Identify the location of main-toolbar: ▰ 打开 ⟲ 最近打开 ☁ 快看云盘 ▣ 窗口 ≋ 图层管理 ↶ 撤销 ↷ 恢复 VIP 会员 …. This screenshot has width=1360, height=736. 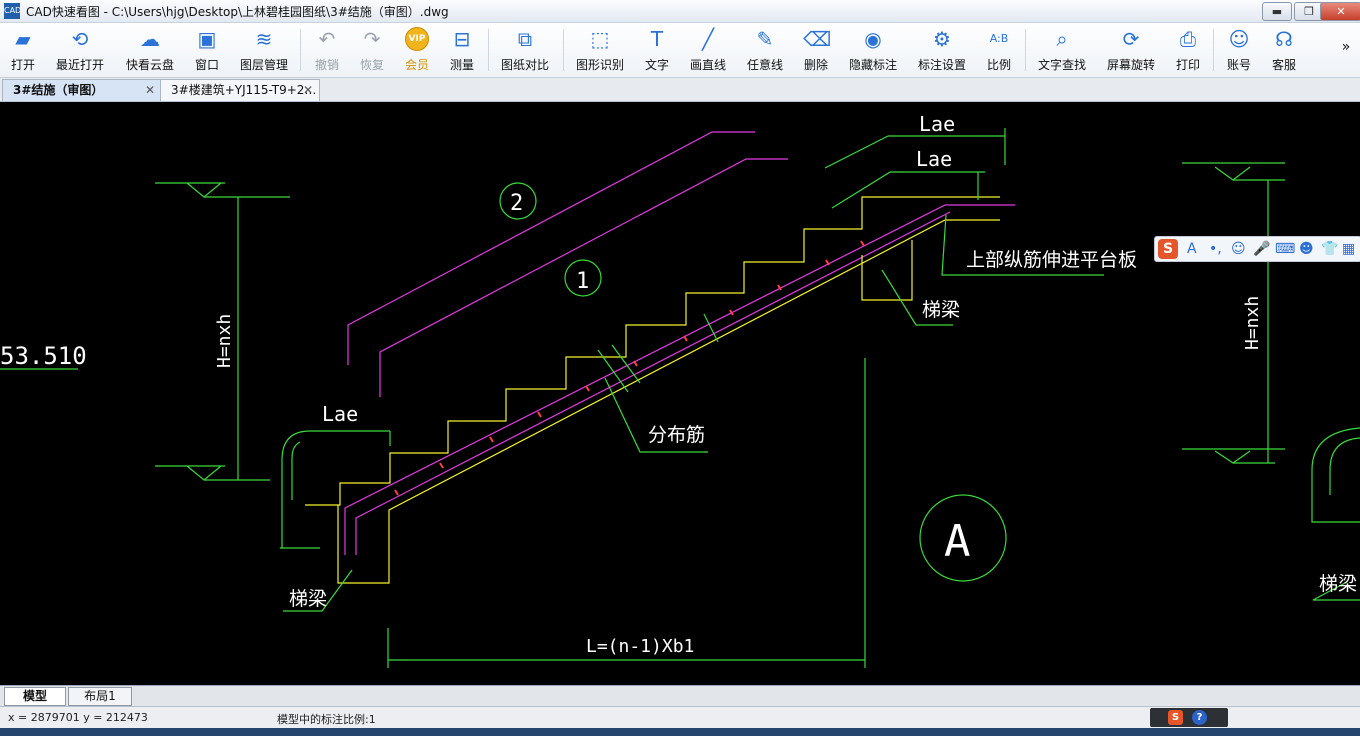
(680, 50).